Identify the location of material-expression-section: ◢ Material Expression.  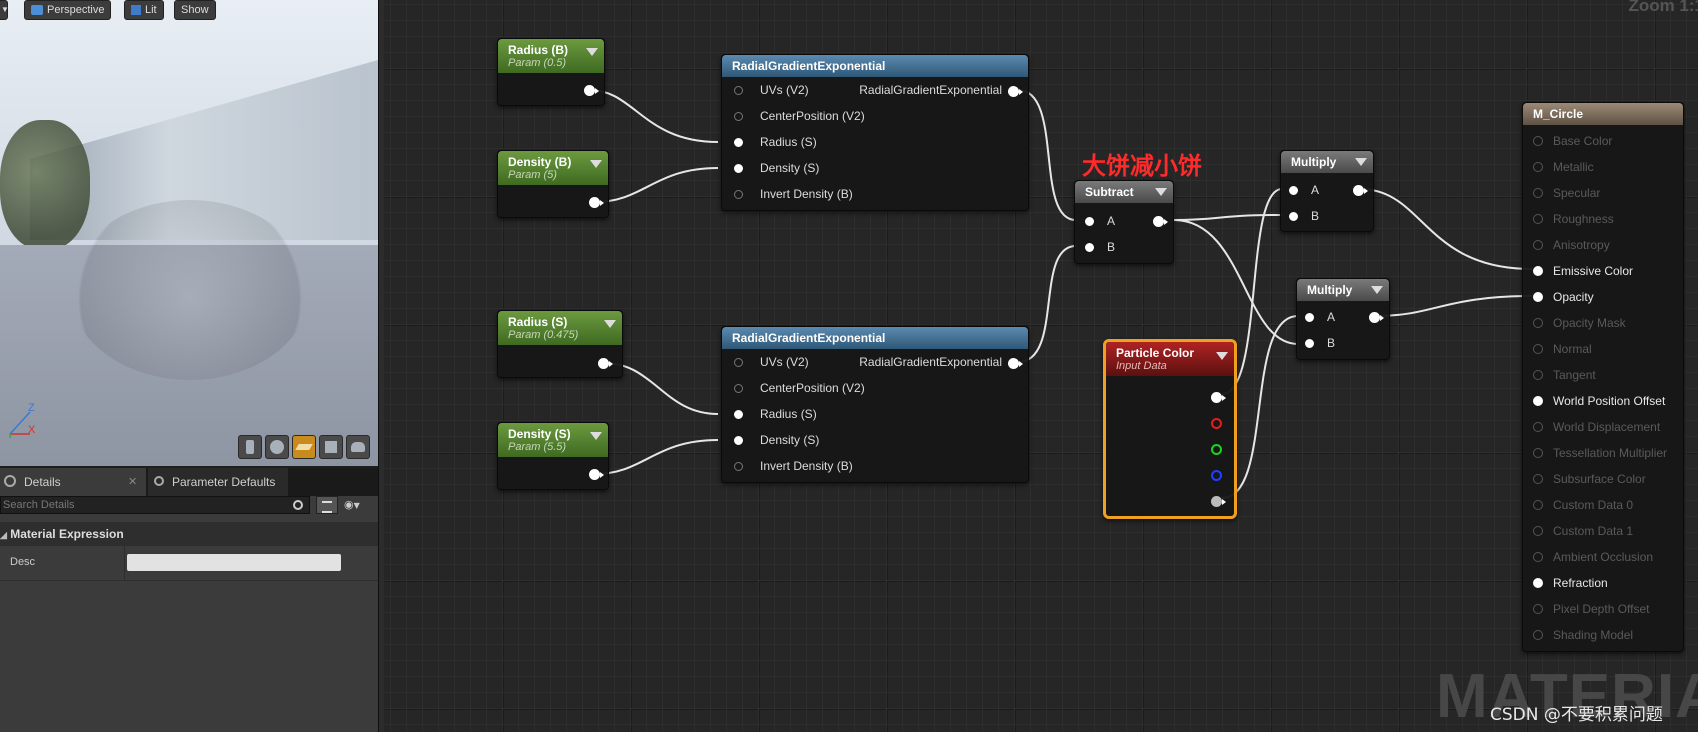
(189, 534).